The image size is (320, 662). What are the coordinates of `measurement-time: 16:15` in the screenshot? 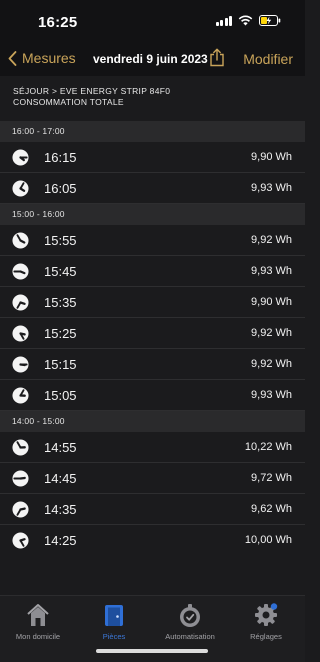 It's located at (60, 157).